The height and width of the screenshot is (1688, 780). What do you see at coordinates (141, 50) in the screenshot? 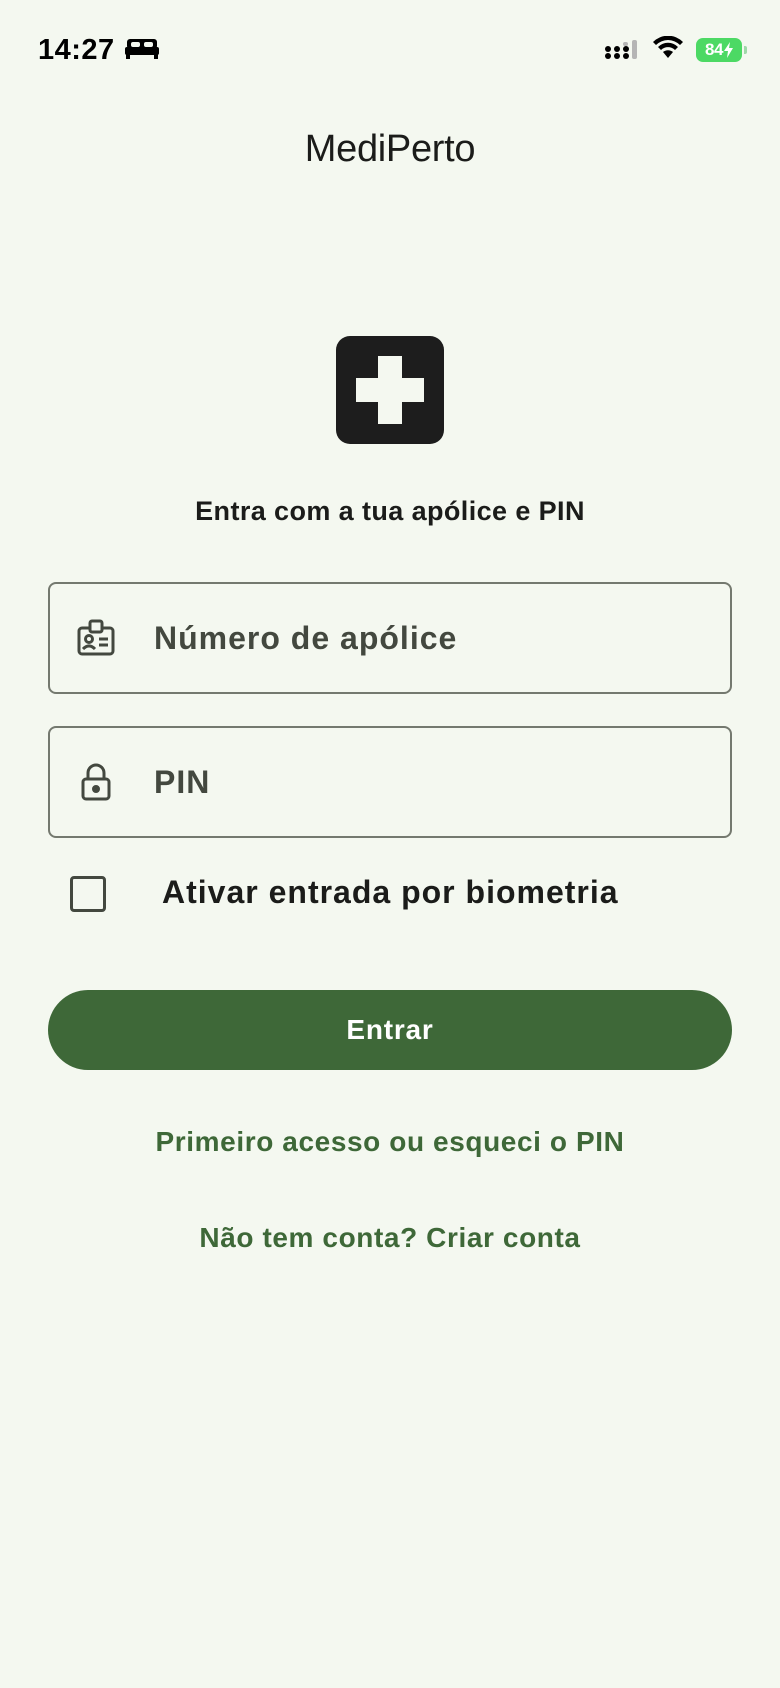
I see `bed-icon` at bounding box center [141, 50].